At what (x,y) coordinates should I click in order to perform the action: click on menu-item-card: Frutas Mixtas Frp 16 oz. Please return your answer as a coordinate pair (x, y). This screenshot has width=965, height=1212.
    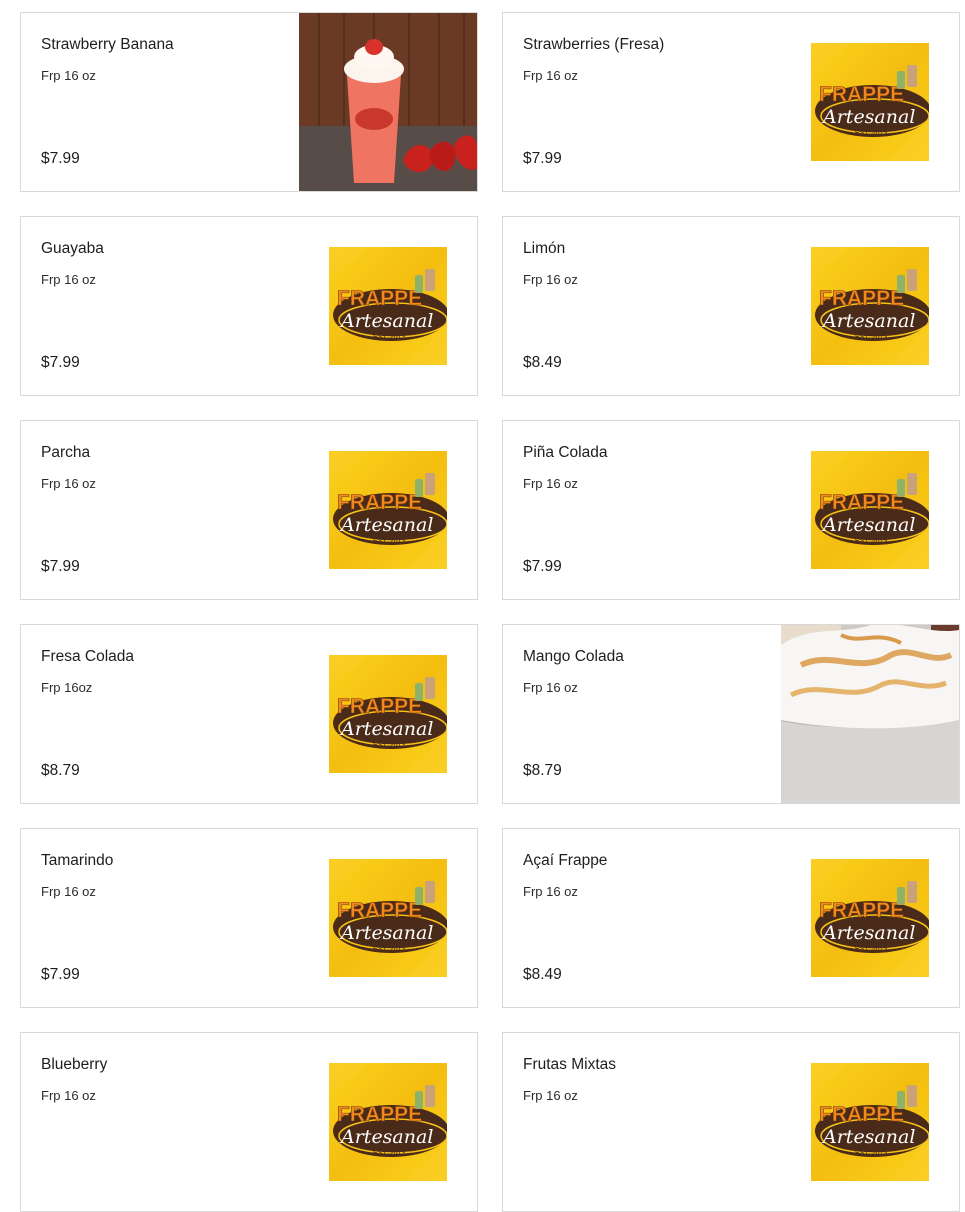
    Looking at the image, I should click on (731, 1122).